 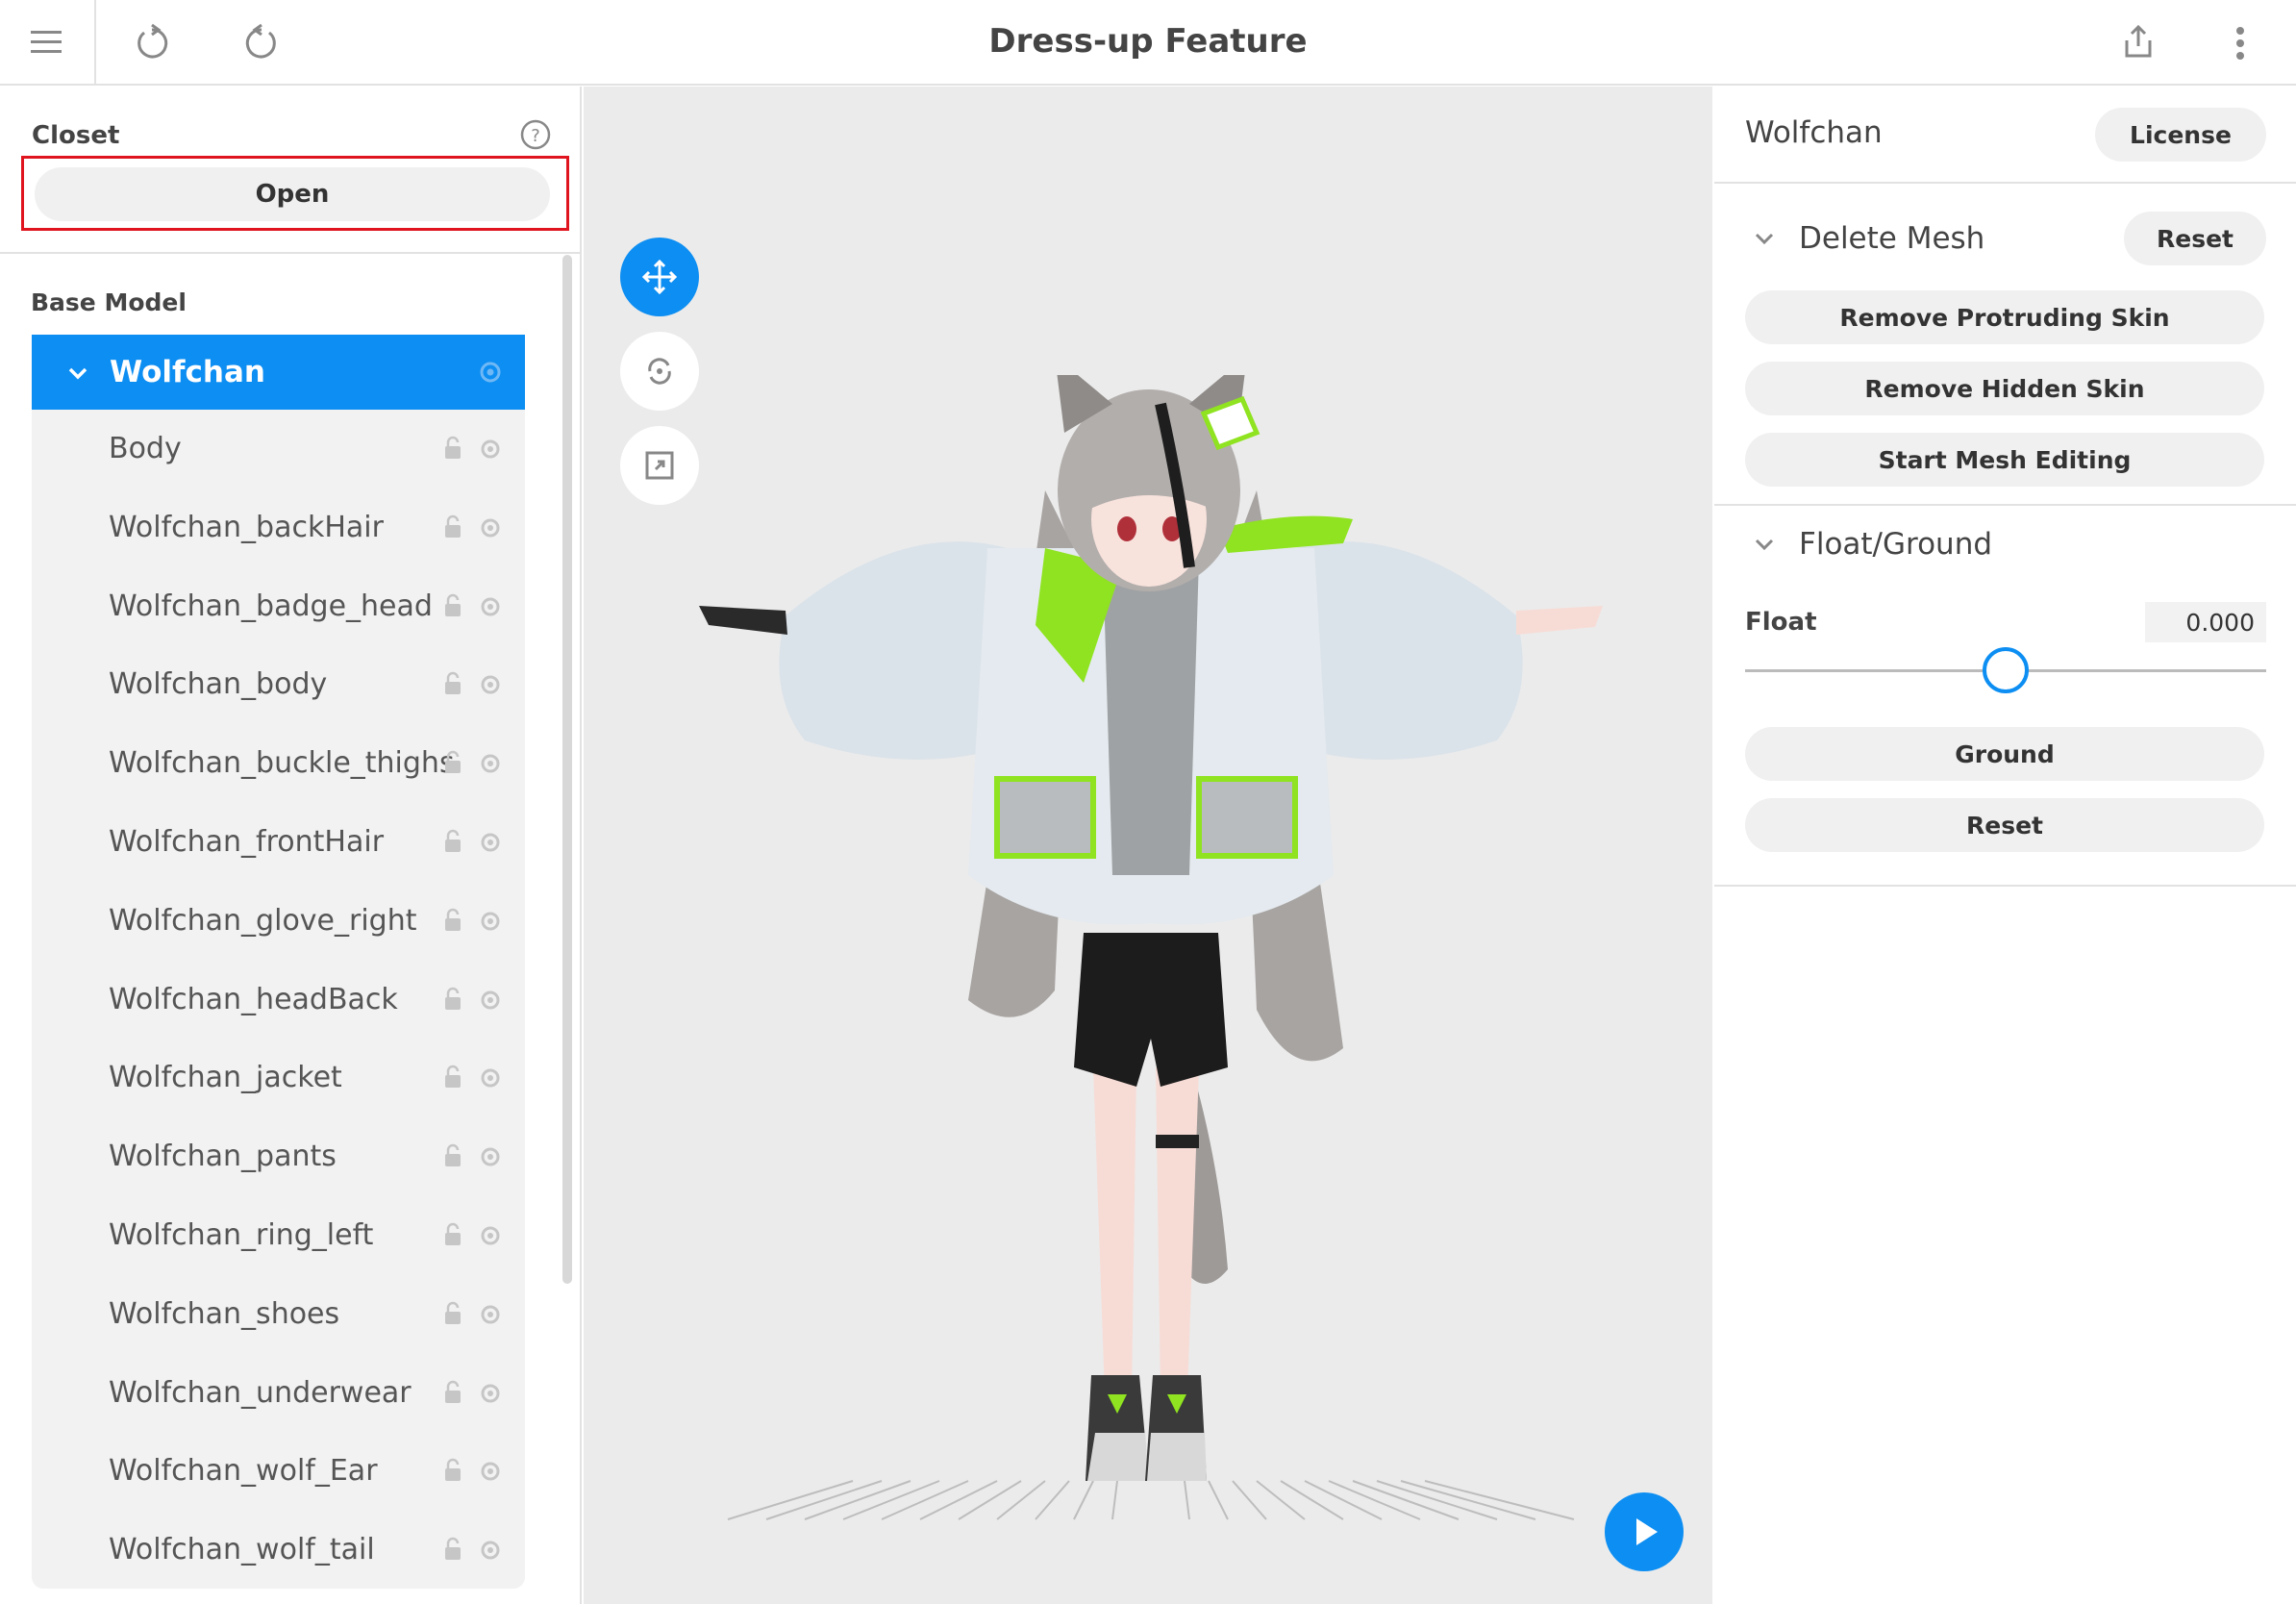 What do you see at coordinates (241, 1235) in the screenshot?
I see `tree-item-label: Wolfchan_ring_left` at bounding box center [241, 1235].